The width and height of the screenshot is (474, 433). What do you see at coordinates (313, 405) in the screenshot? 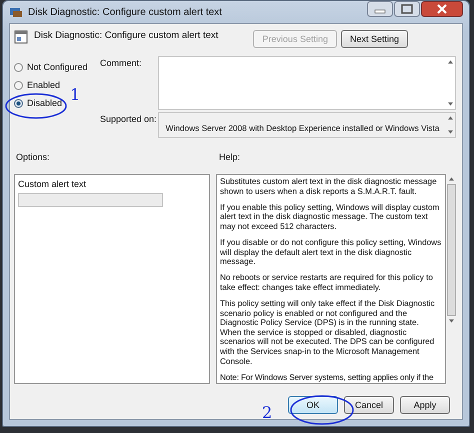
I see `dialog-button: OK` at bounding box center [313, 405].